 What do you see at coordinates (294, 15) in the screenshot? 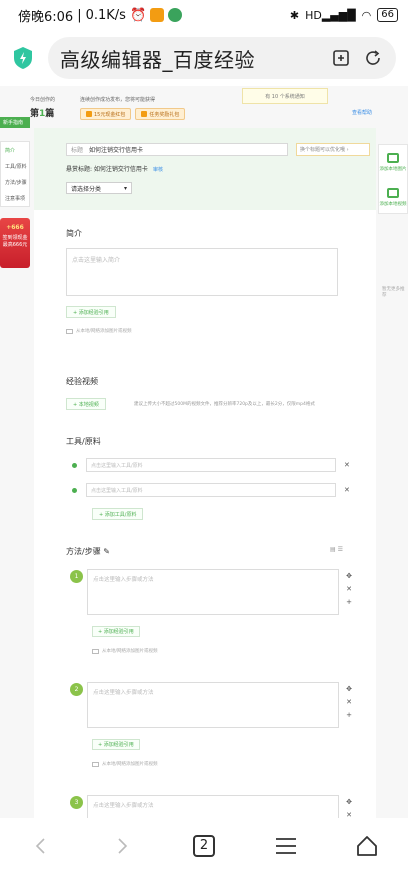
I see `bluetooth-icon: ✱` at bounding box center [294, 15].